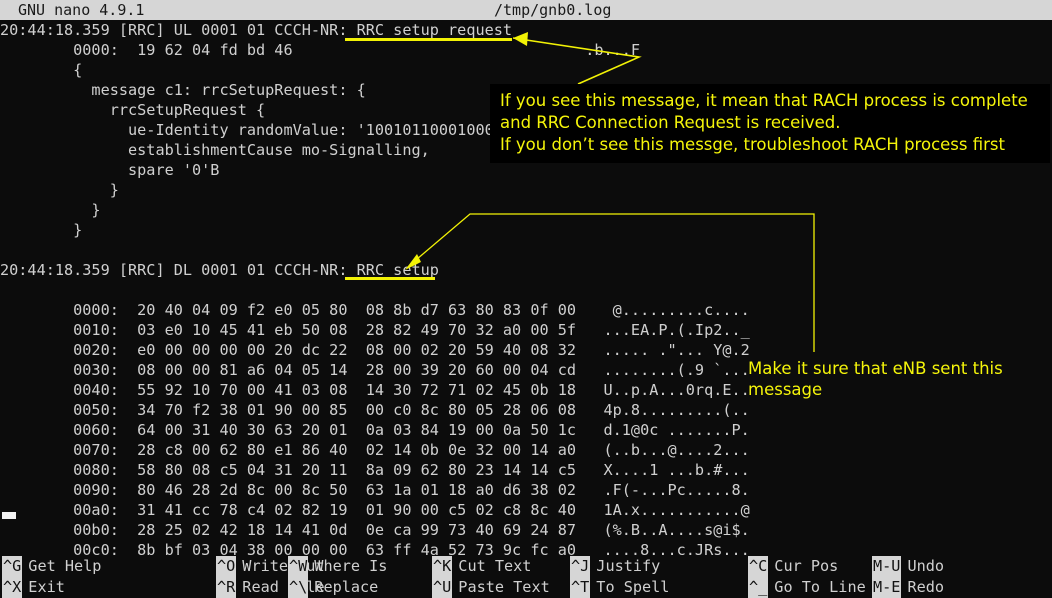 This screenshot has width=1052, height=598. What do you see at coordinates (69, 350) in the screenshot?
I see `hexdump-offset: 0020:` at bounding box center [69, 350].